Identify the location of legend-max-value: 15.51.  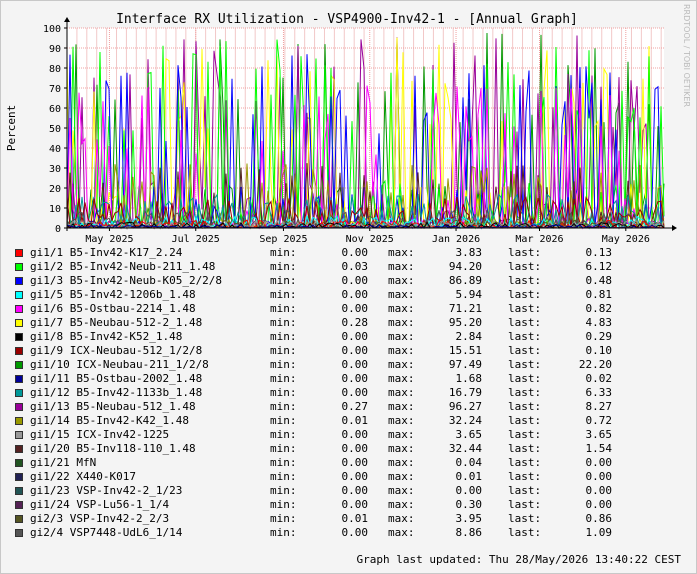
(465, 350).